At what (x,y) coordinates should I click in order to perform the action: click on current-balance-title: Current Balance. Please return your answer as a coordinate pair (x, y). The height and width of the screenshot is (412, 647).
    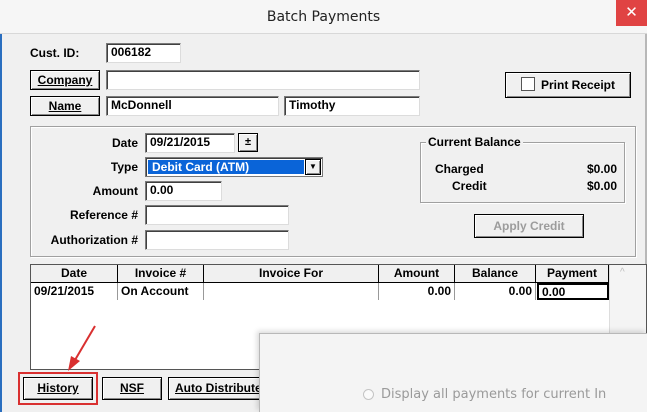
    Looking at the image, I should click on (474, 142).